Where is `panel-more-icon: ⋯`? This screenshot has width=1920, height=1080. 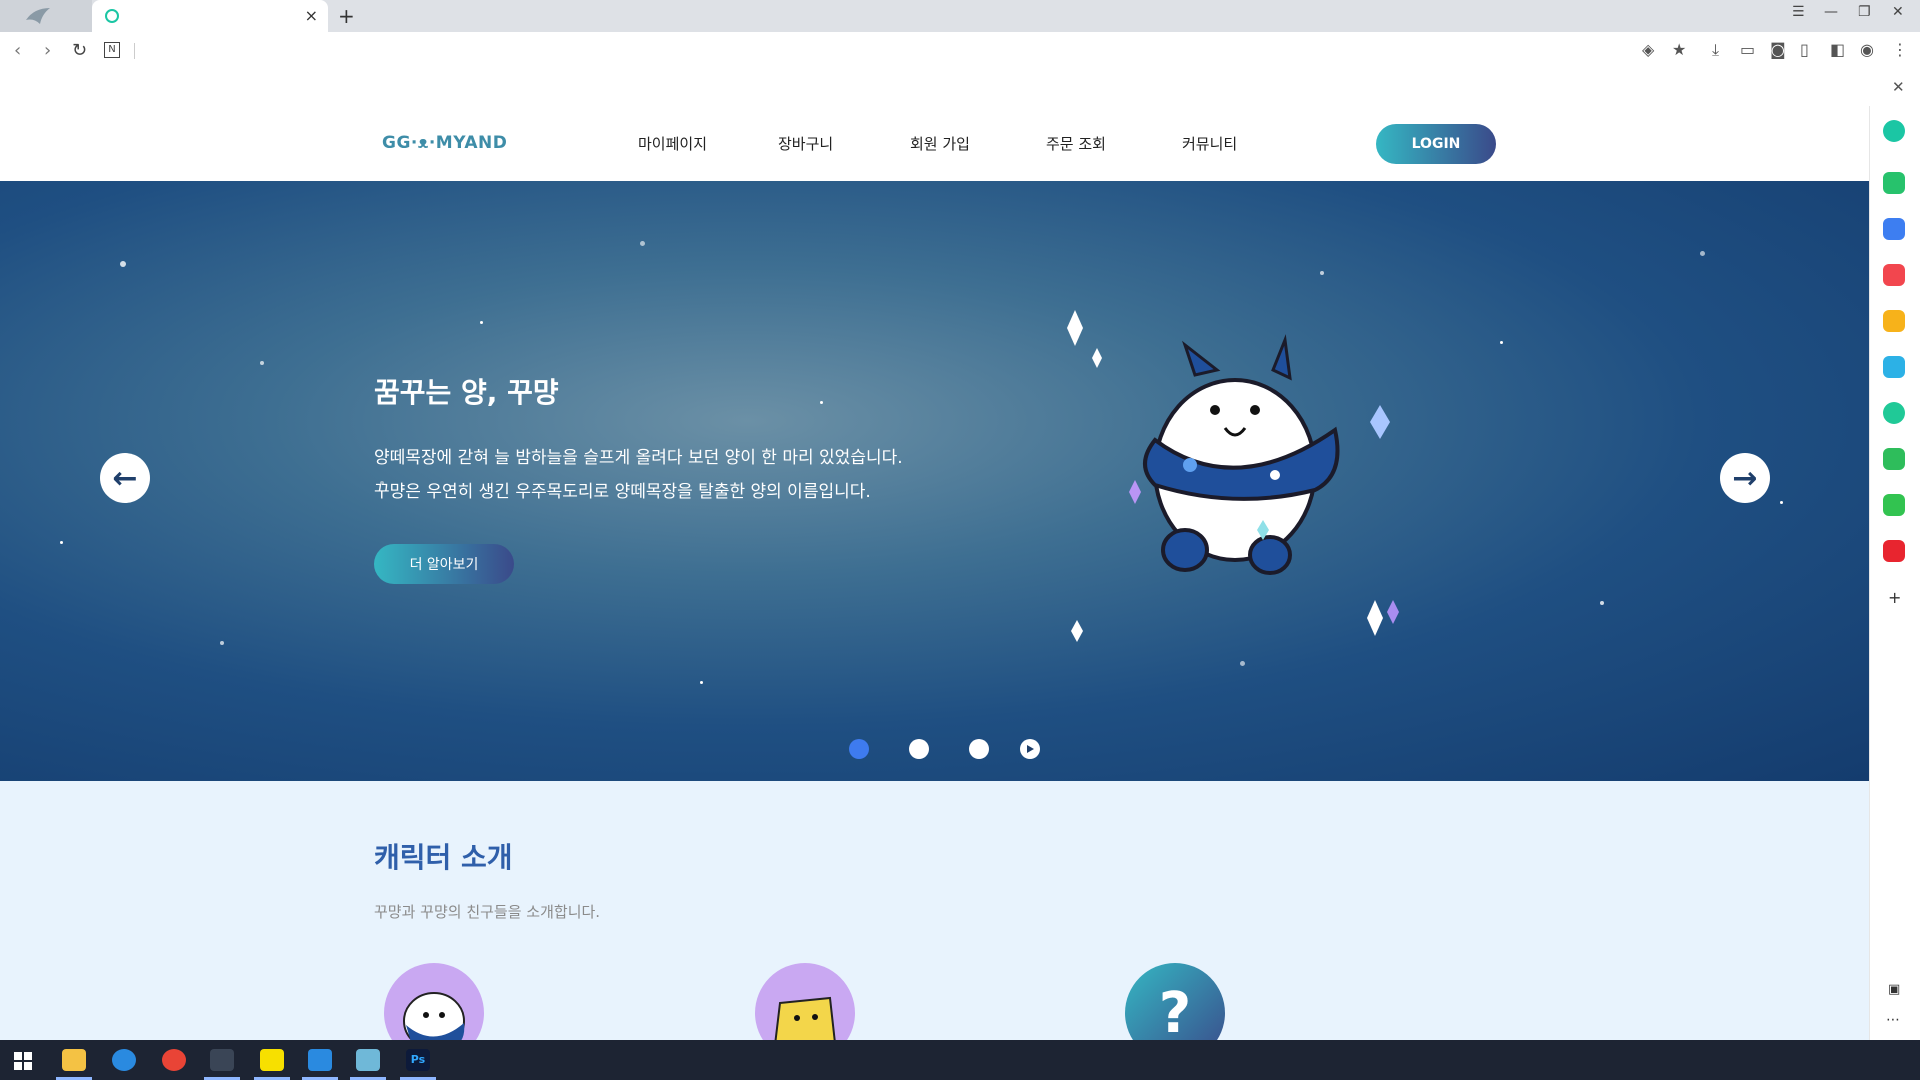
panel-more-icon: ⋯ is located at coordinates (1893, 1020).